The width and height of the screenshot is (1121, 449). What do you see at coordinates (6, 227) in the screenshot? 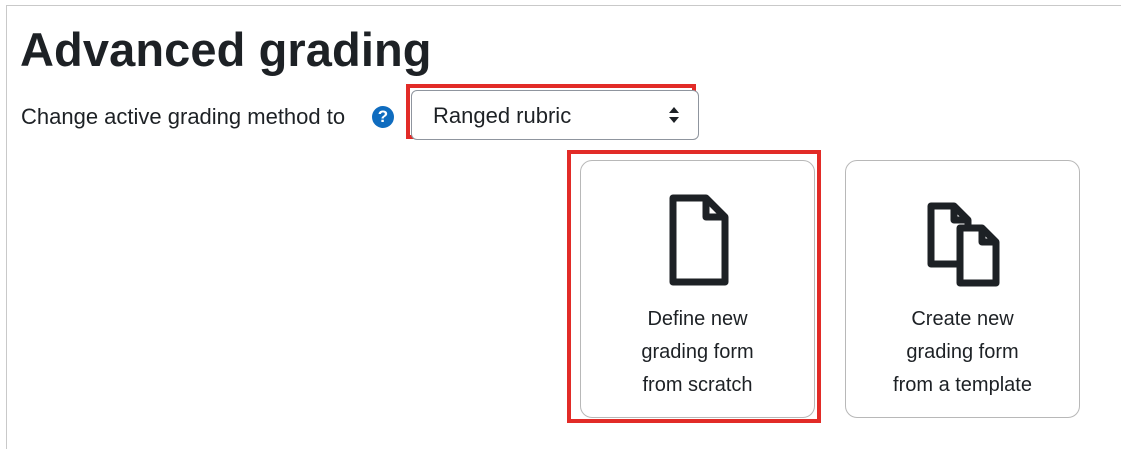
I see `left-frame-divider` at bounding box center [6, 227].